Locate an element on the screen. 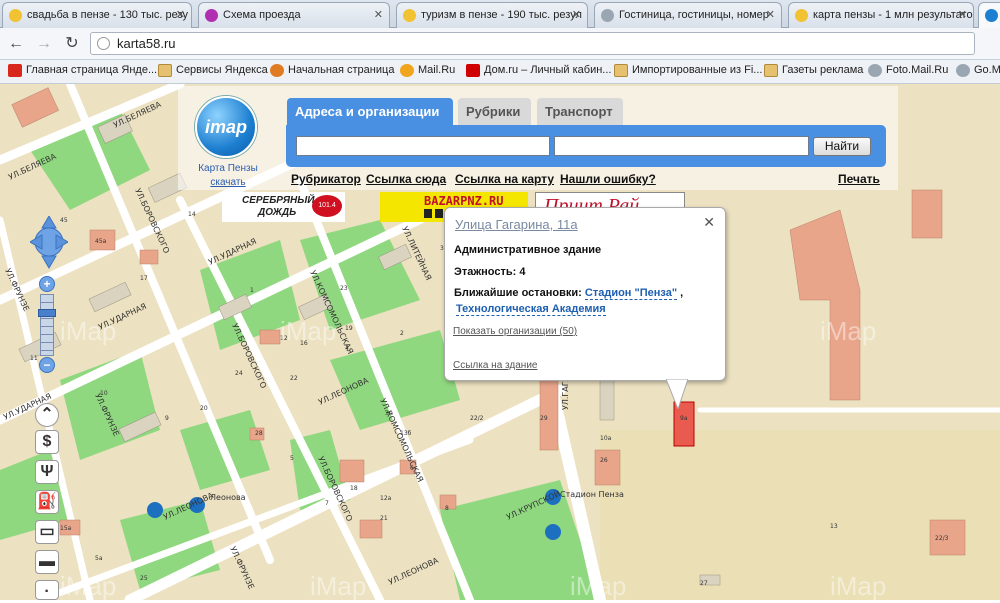  fuel-icon: ⛽ is located at coordinates (47, 502).